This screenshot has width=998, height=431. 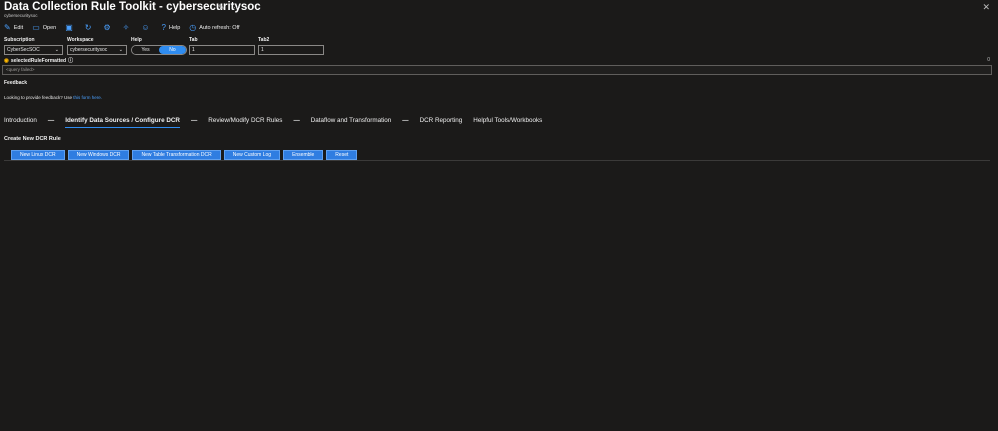 I want to click on title-icons: ✎ ···, so click(x=232, y=7).